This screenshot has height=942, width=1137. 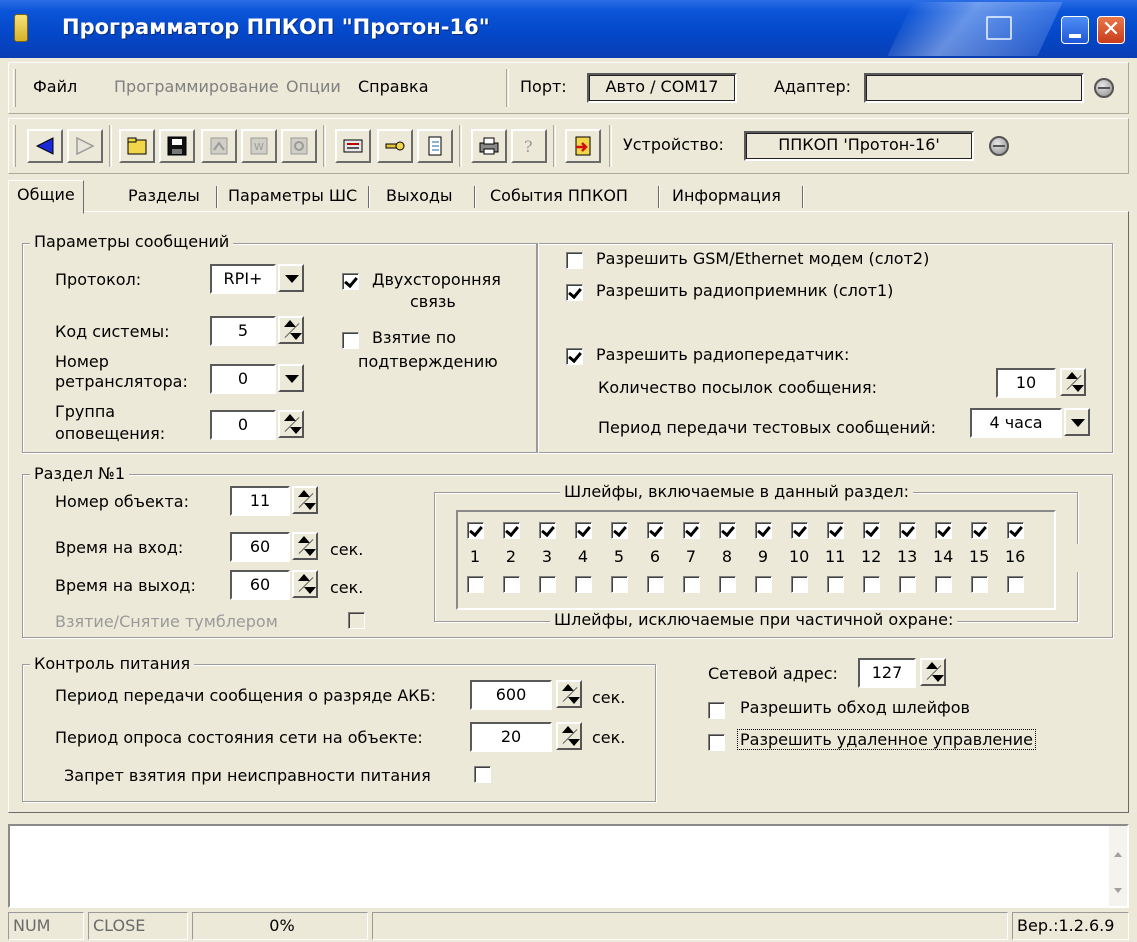 I want to click on document-button, so click(x=435, y=146).